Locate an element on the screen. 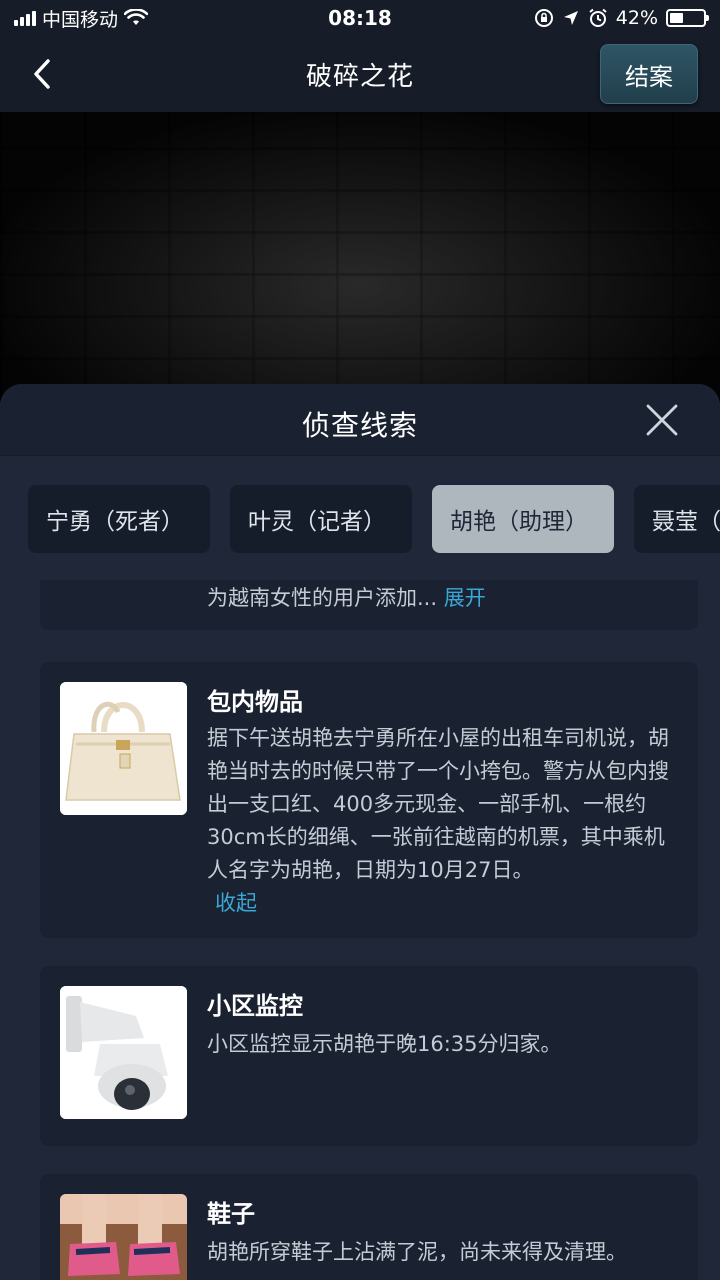 The height and width of the screenshot is (1280, 720). orientation-lock-icon is located at coordinates (543, 18).